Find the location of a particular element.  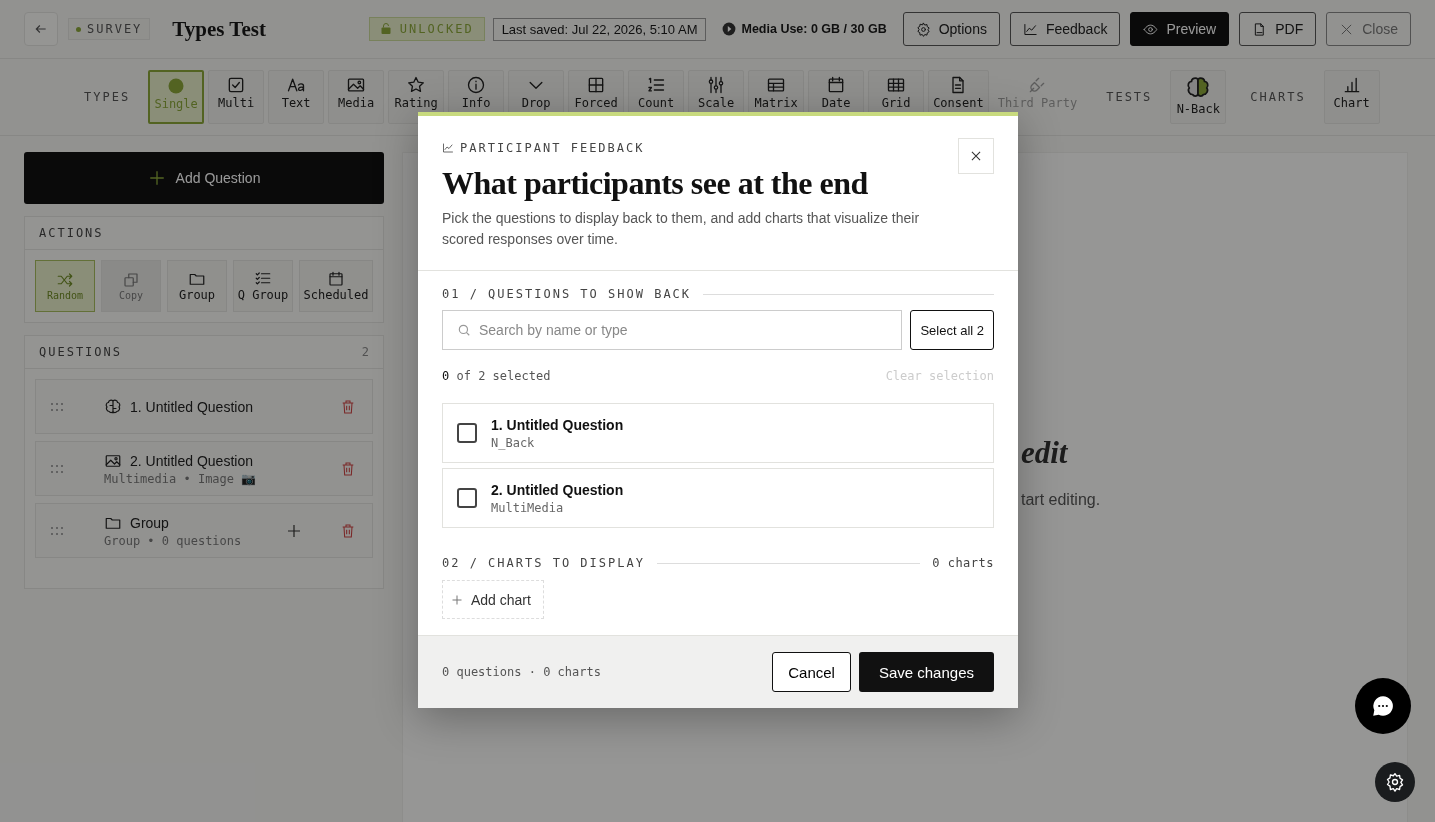

save-button: Save changes is located at coordinates (926, 672).